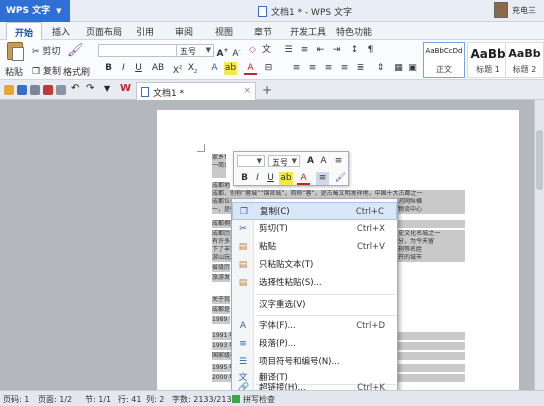  I want to click on shrink-font-icon: A, so click(323, 161).